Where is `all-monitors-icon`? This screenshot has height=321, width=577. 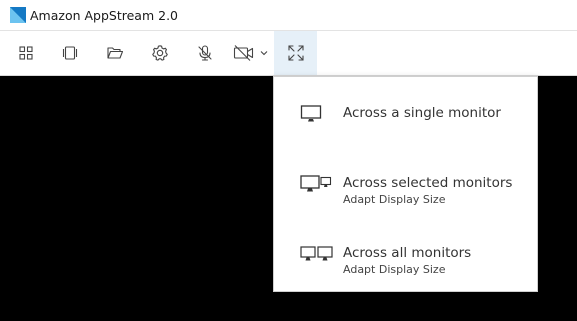 all-monitors-icon is located at coordinates (316, 253).